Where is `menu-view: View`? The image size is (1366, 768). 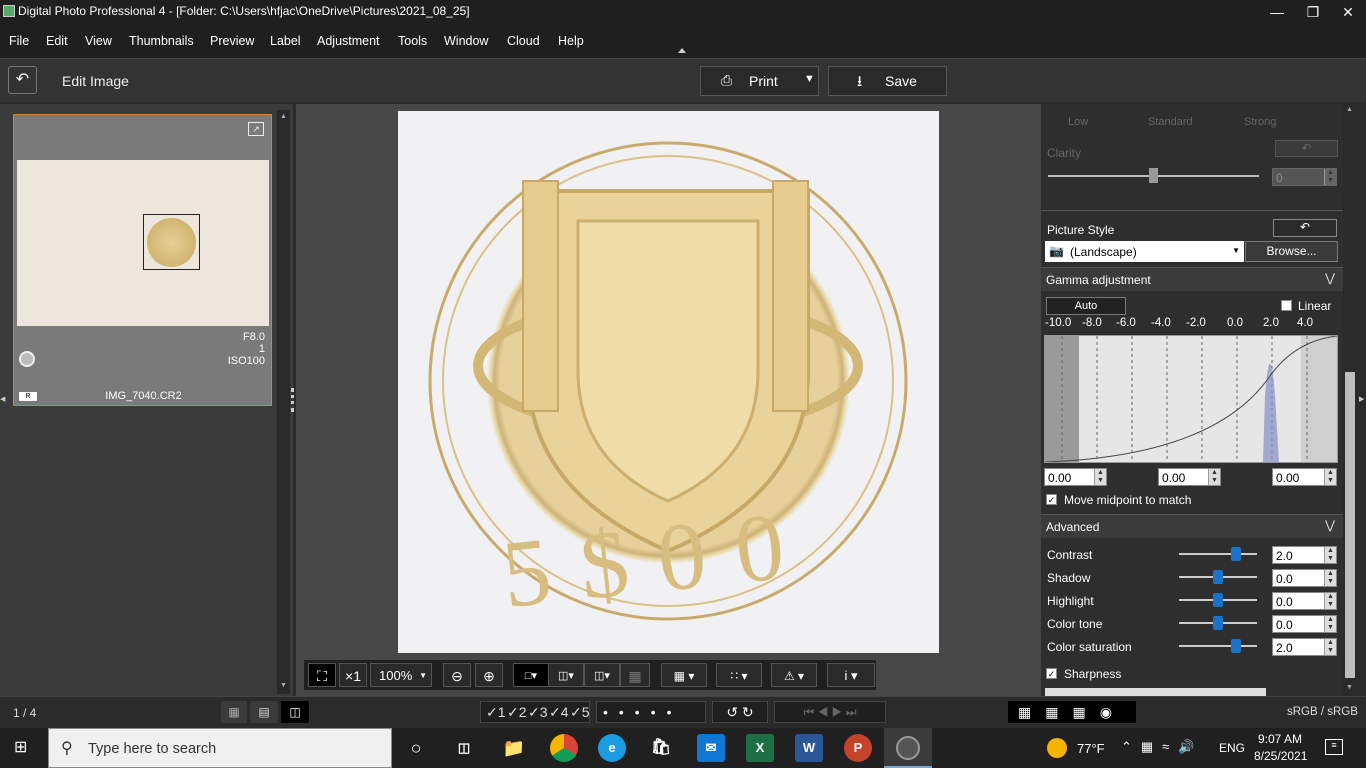
menu-view: View is located at coordinates (98, 41).